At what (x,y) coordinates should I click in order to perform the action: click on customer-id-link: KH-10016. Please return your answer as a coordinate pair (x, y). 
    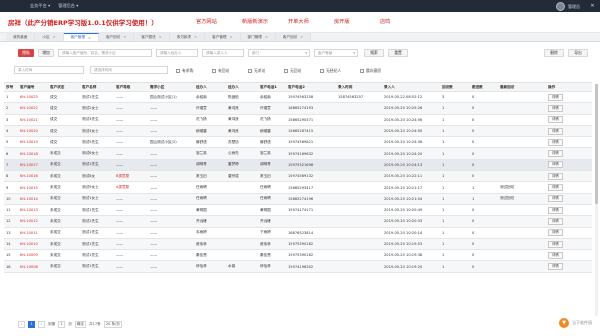
    Looking at the image, I should click on (33, 176).